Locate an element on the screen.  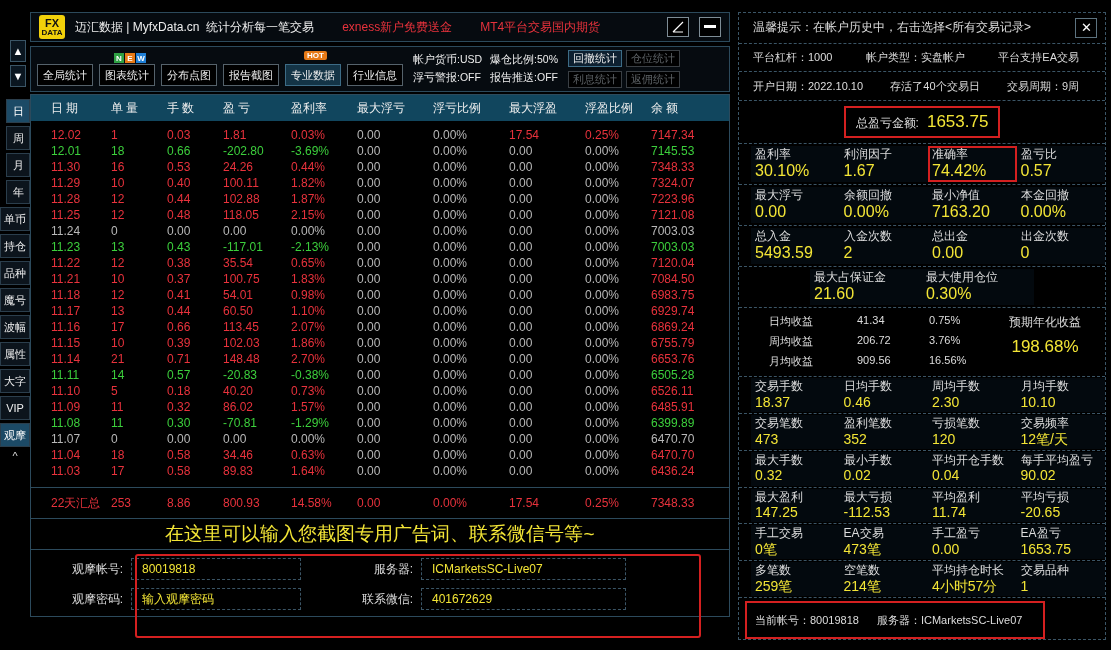
table-cell-text: 0.43 is located at coordinates (179, 247).